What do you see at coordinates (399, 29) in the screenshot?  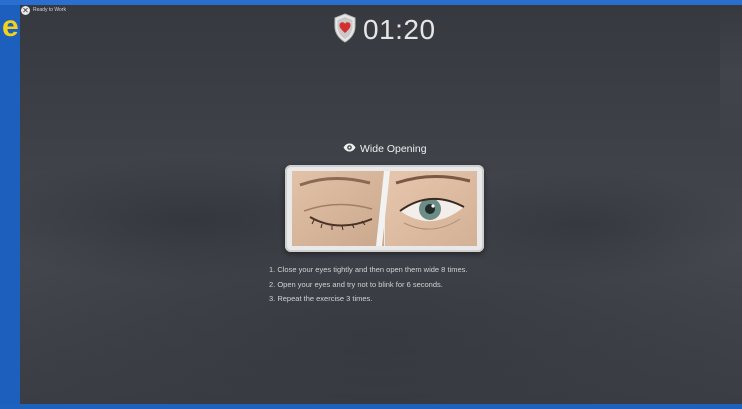 I see `timer-value: 01:20` at bounding box center [399, 29].